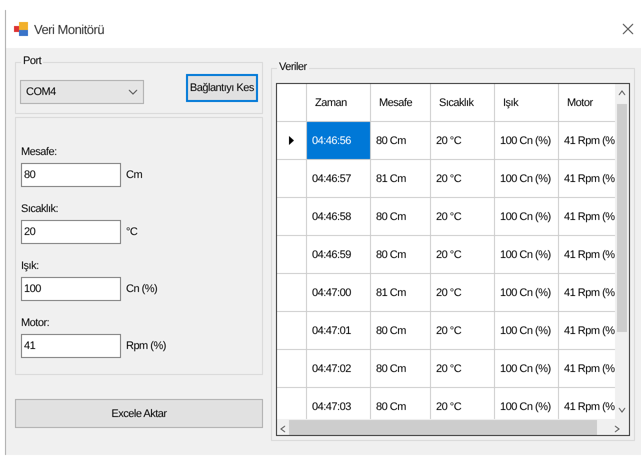 This screenshot has height=459, width=641. What do you see at coordinates (283, 429) in the screenshot?
I see `chevron-left-icon` at bounding box center [283, 429].